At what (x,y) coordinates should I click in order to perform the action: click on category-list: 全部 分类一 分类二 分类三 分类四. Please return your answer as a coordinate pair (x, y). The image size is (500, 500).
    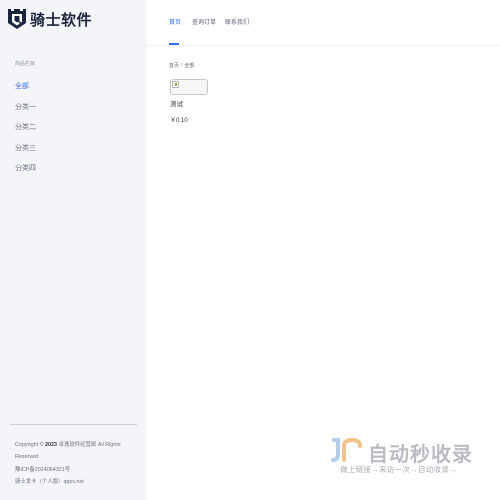
    Looking at the image, I should click on (25, 133).